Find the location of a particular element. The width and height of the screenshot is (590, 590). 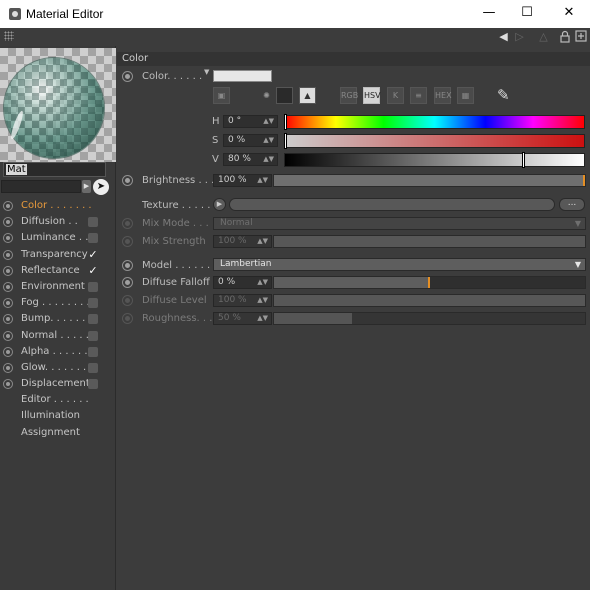

channel-item: Transparency ✓ is located at coordinates (58, 255).